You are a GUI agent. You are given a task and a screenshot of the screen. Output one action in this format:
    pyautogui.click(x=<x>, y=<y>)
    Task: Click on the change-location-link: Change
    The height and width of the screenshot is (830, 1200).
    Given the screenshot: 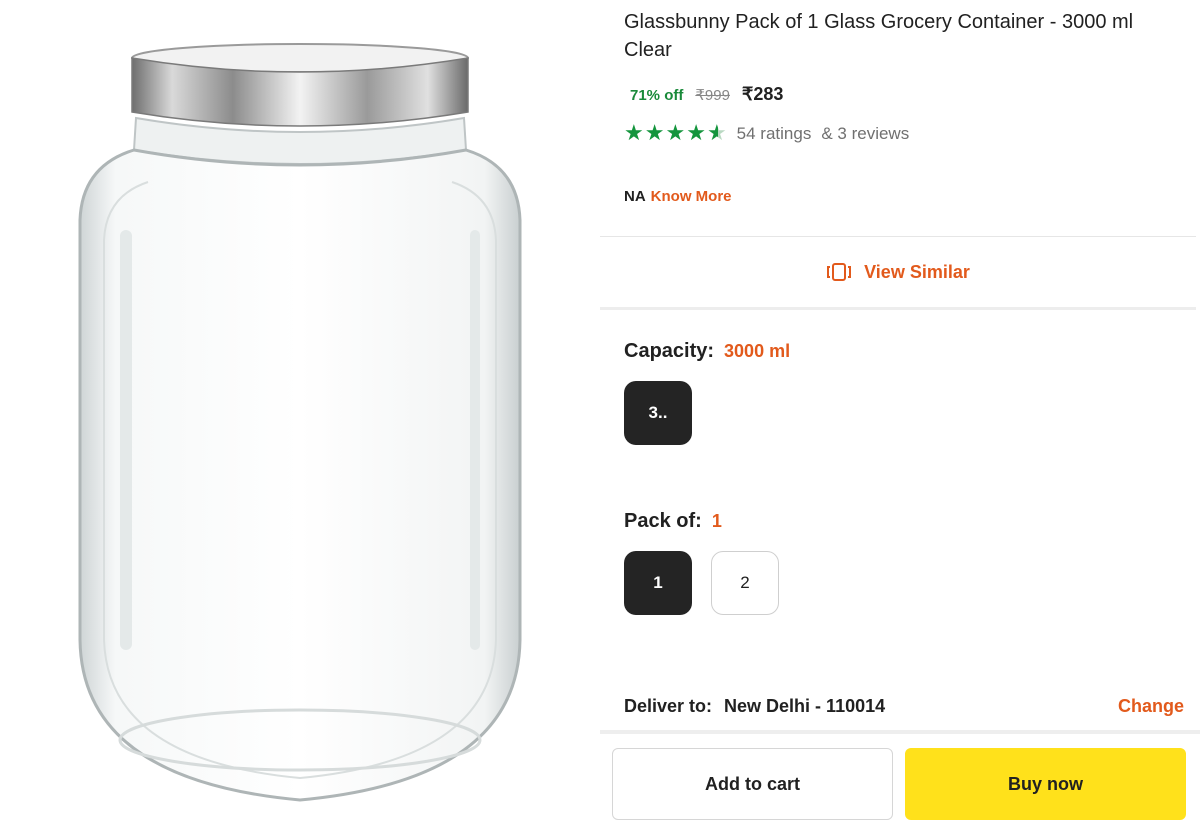 What is the action you would take?
    pyautogui.click(x=1151, y=706)
    